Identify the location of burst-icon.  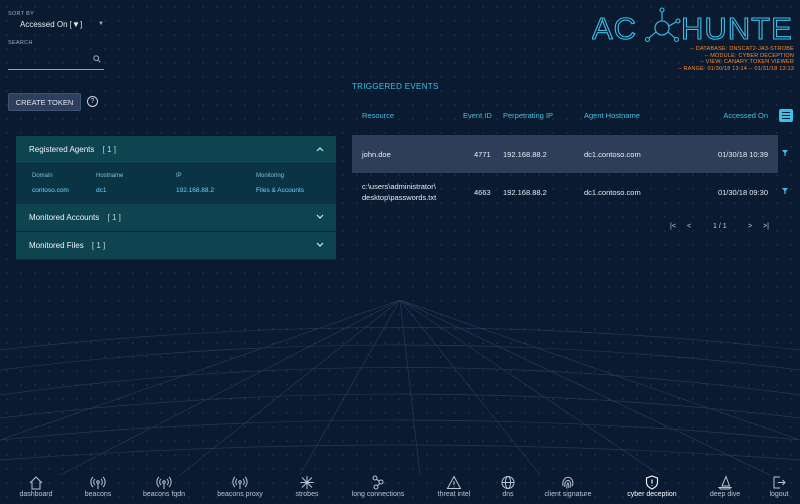
(307, 482).